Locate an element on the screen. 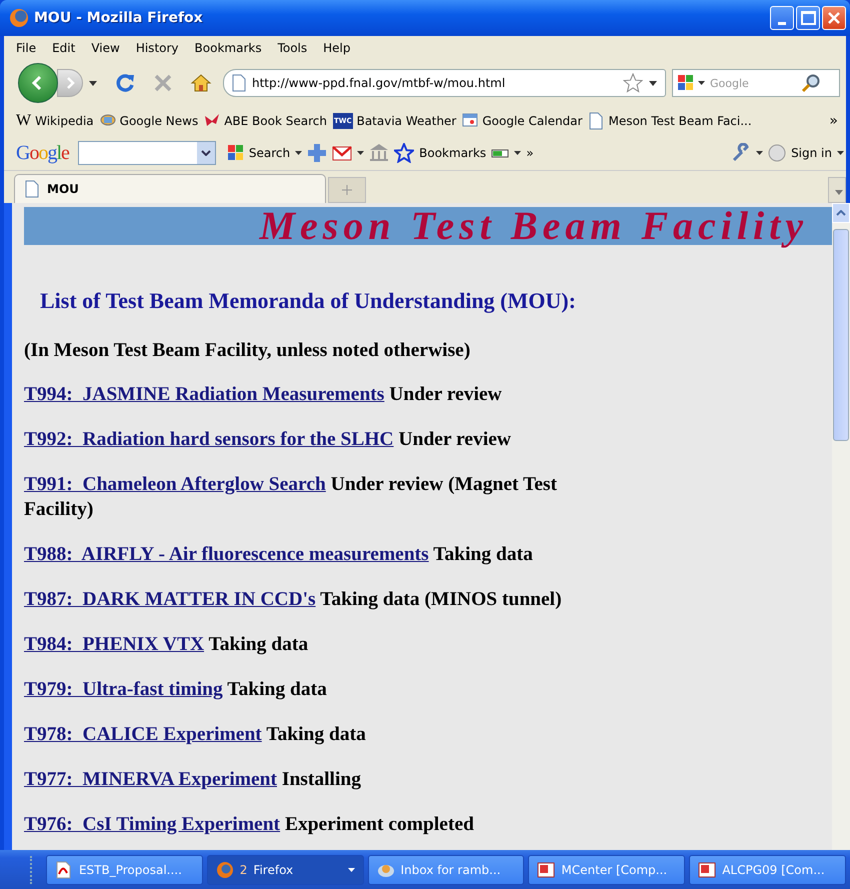  tab: MOU is located at coordinates (170, 188).